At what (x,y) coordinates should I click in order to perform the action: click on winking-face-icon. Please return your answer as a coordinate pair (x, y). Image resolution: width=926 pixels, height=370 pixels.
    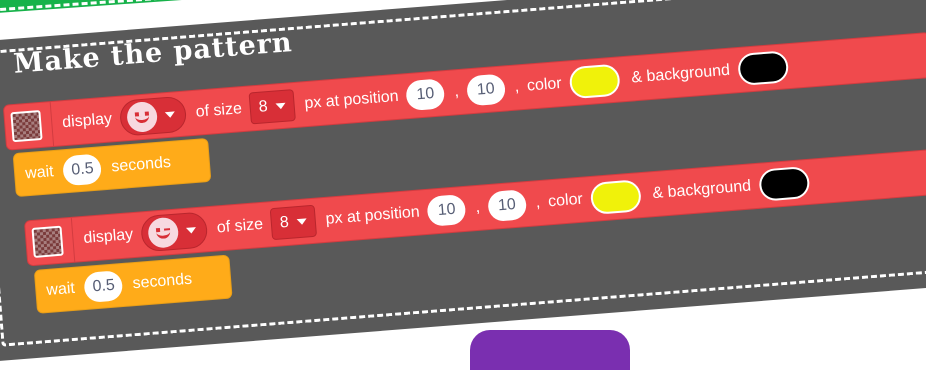
    Looking at the image, I should click on (163, 232).